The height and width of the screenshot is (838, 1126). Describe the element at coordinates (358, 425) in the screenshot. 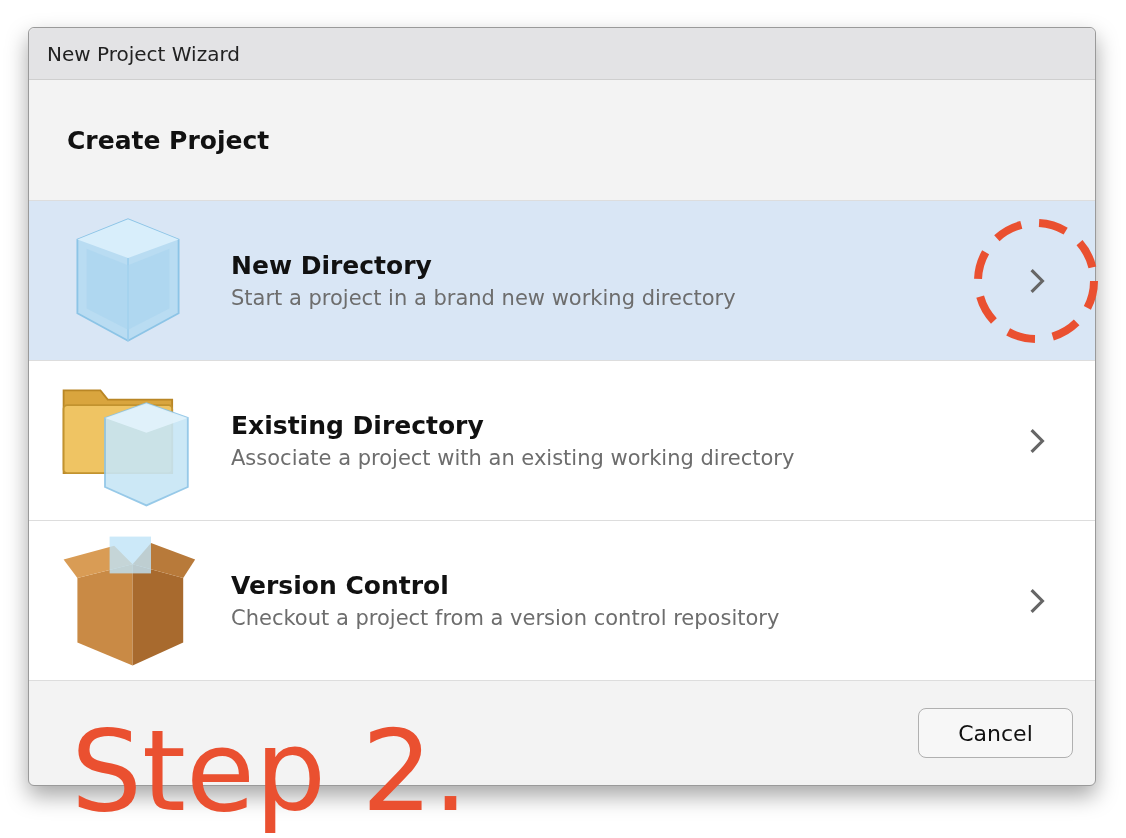

I see `option-title: Existing Directory` at that location.